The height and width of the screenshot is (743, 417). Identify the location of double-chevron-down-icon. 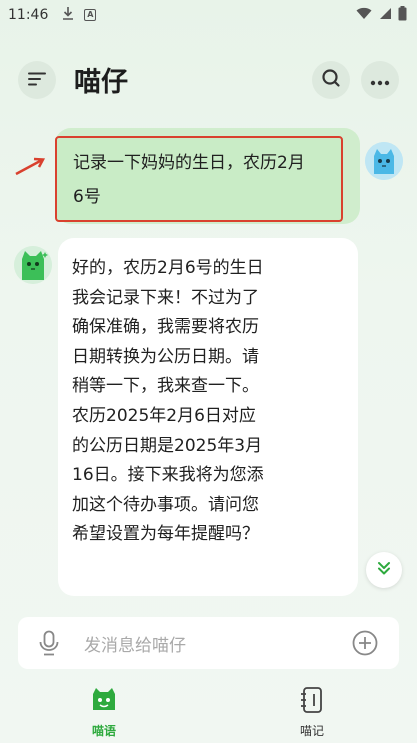
(384, 570).